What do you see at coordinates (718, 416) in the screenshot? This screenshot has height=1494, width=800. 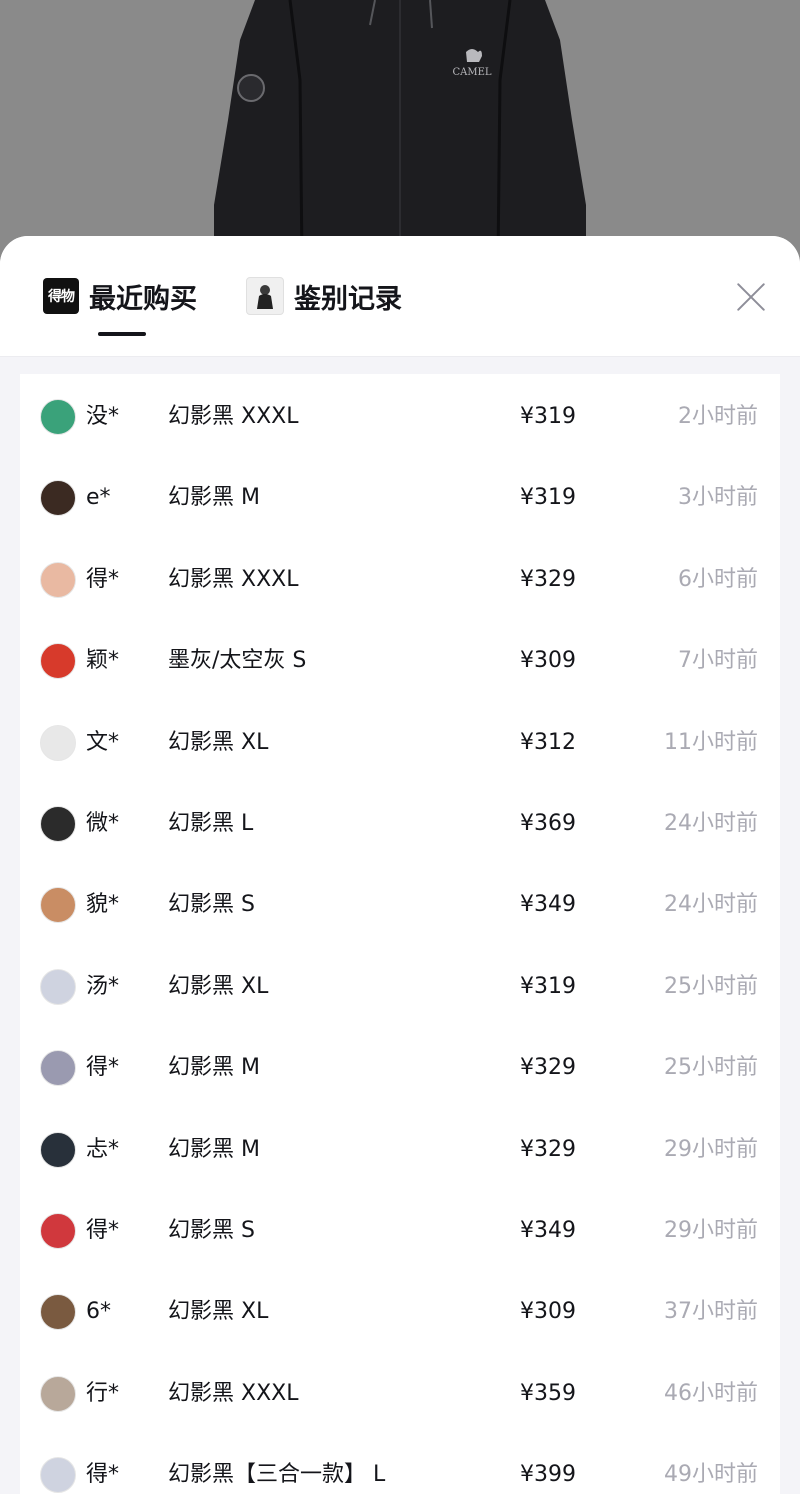 I see `purchase-time: 2小时前` at bounding box center [718, 416].